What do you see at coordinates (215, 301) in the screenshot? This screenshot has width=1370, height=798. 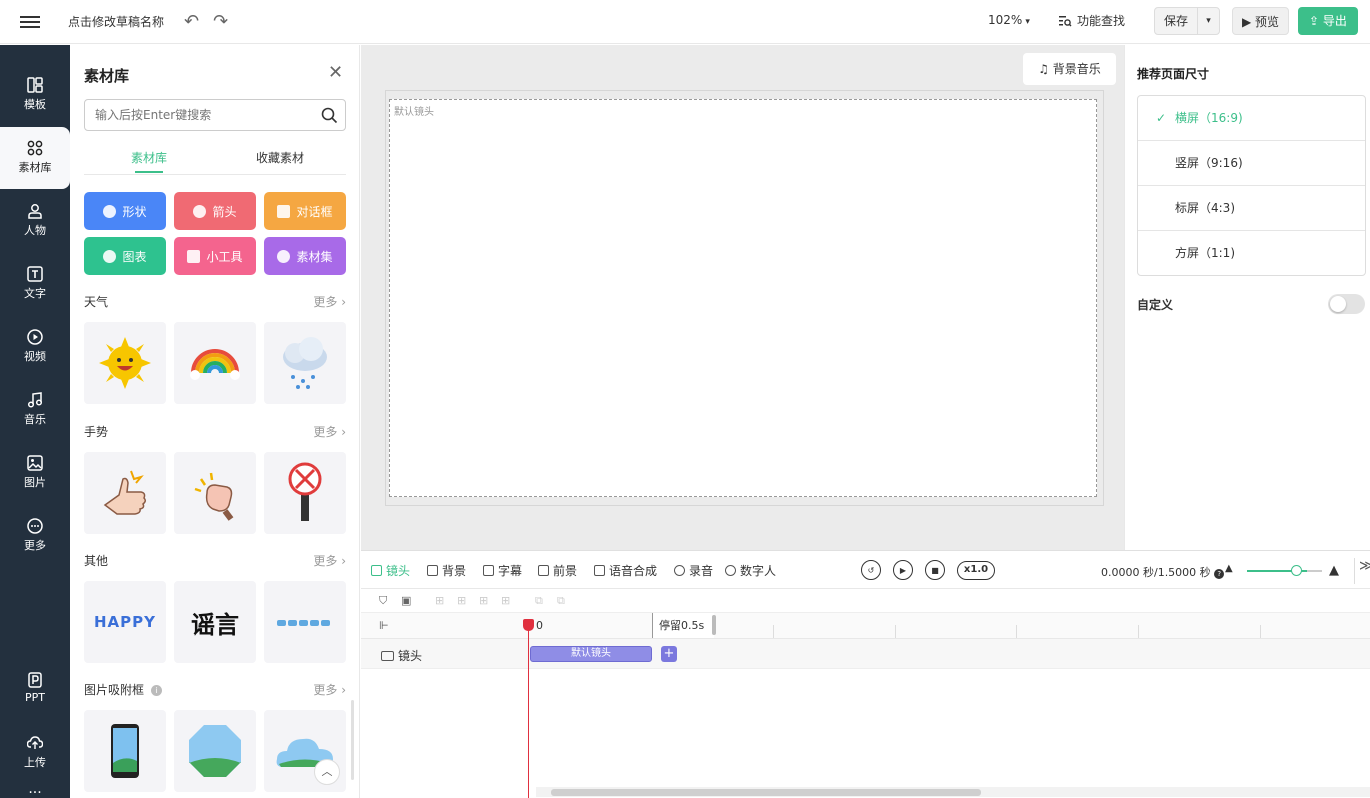 I see `section-weather-header: 天气 更多 ›` at bounding box center [215, 301].